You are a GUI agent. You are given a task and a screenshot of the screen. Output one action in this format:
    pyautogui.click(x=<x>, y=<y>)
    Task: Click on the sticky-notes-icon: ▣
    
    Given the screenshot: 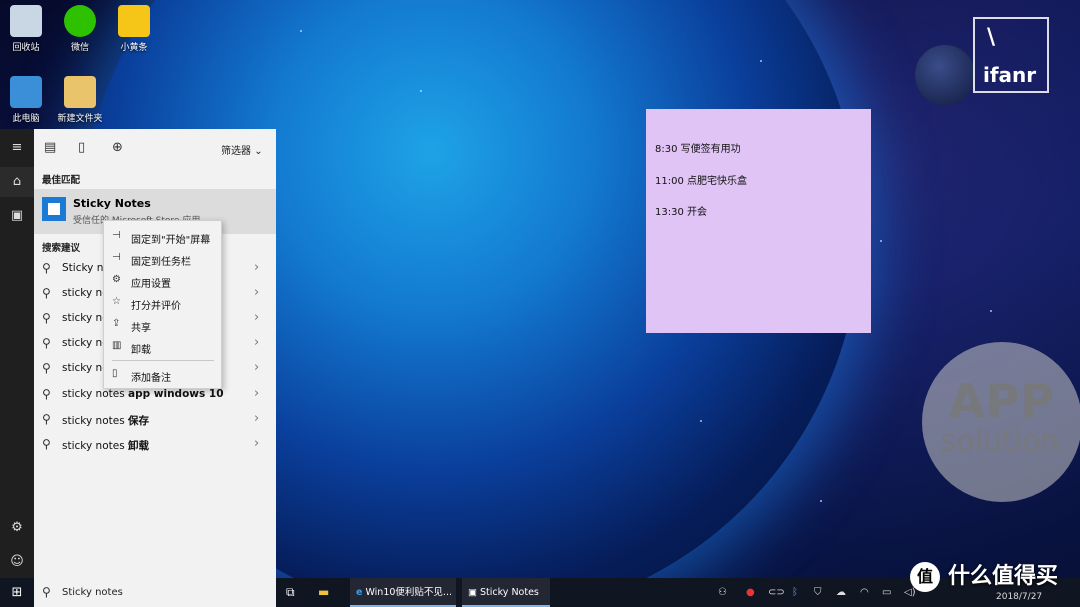 What is the action you would take?
    pyautogui.click(x=472, y=592)
    